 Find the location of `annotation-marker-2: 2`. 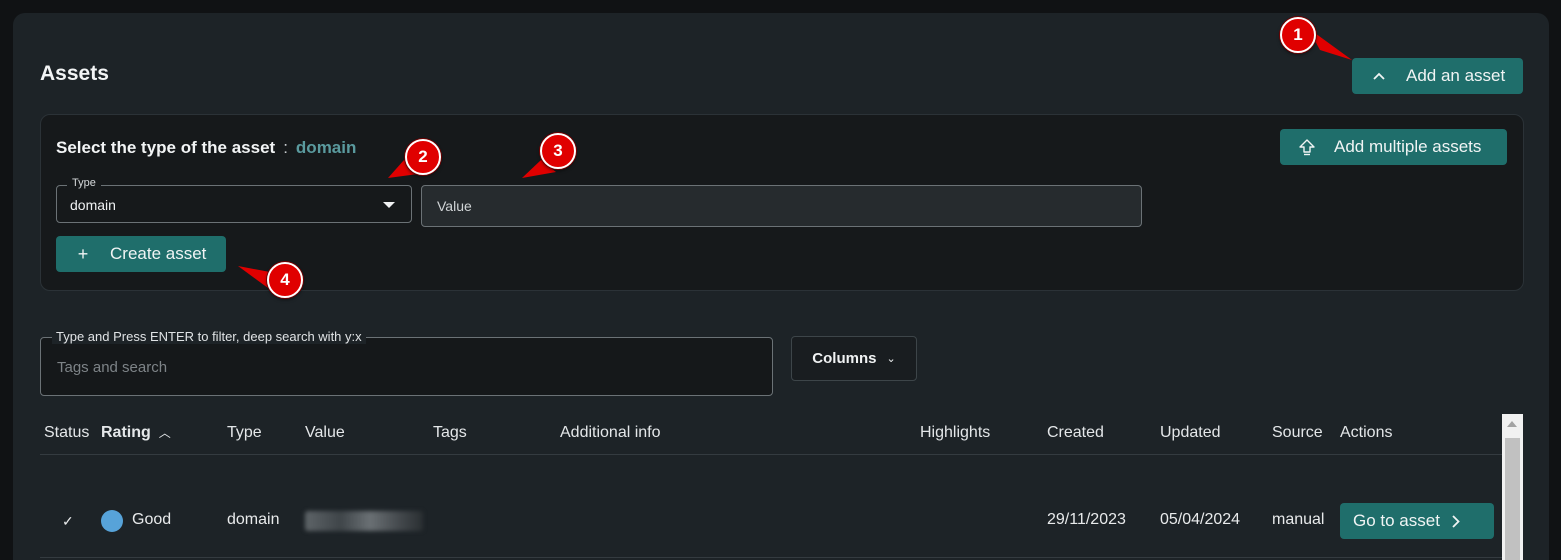

annotation-marker-2: 2 is located at coordinates (423, 157).